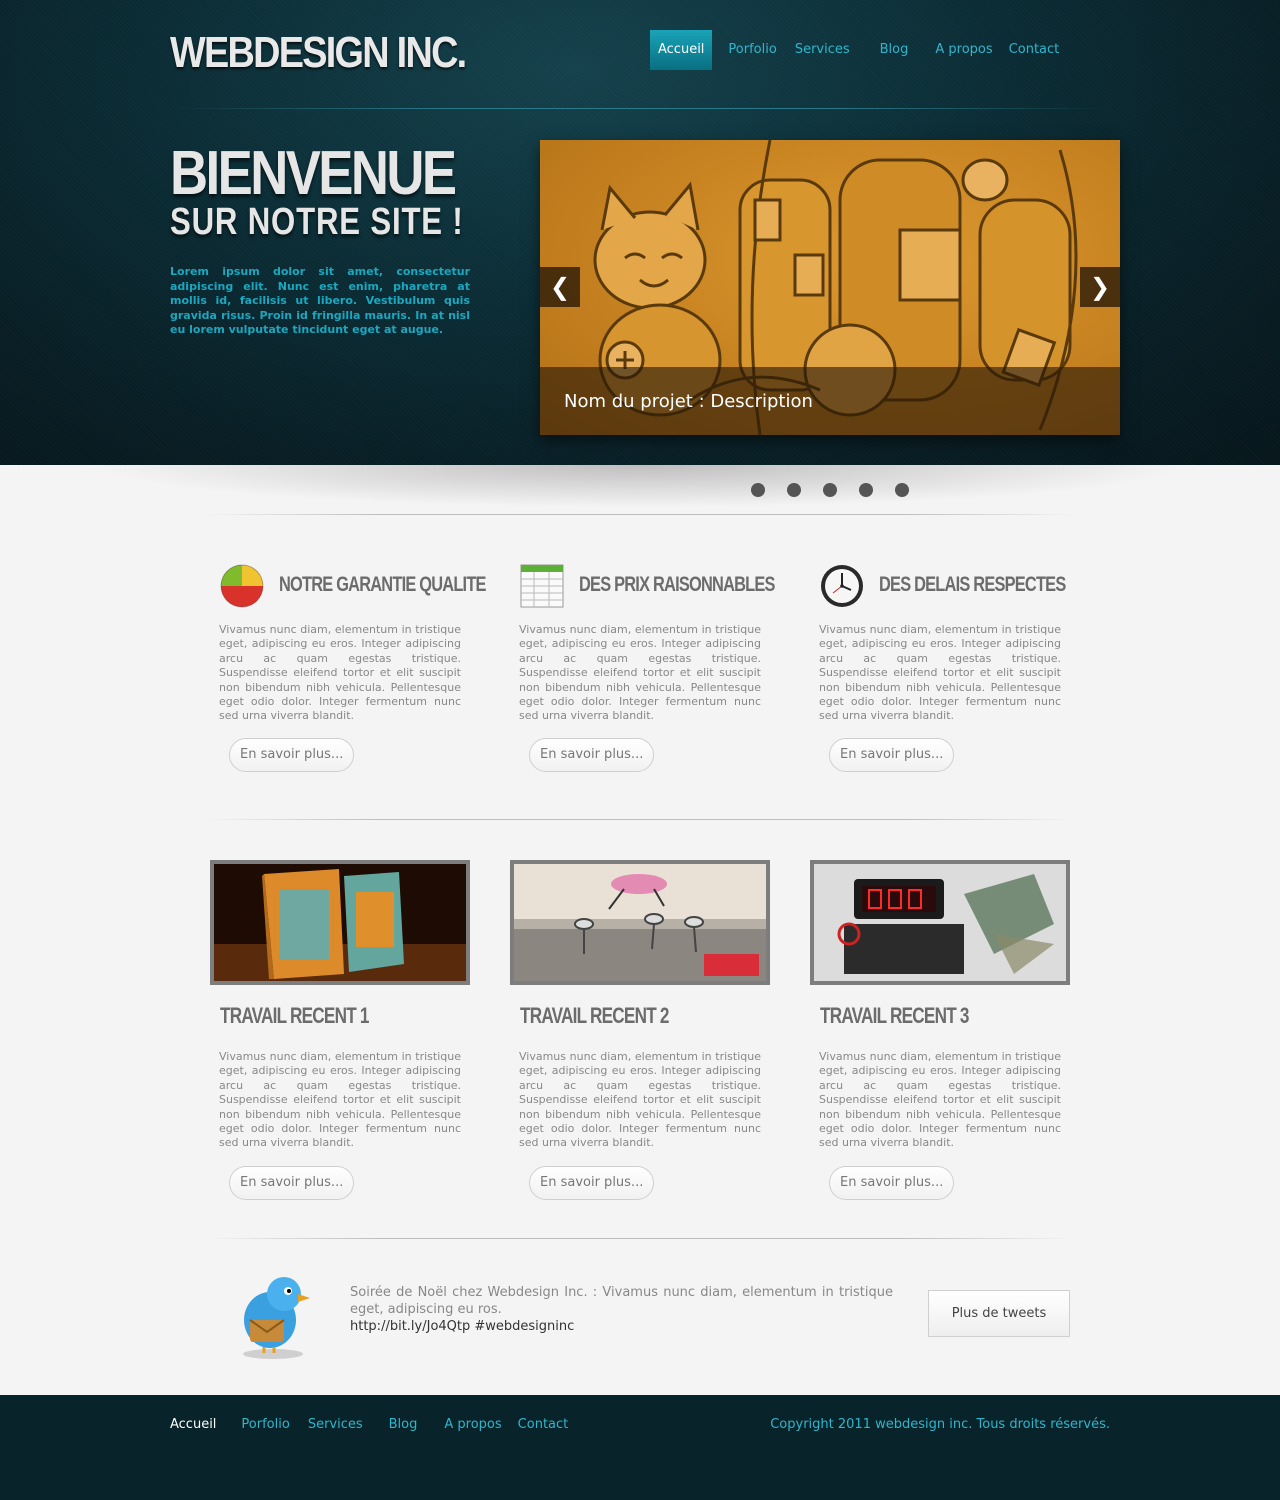 Image resolution: width=1280 pixels, height=1500 pixels. Describe the element at coordinates (265, 1424) in the screenshot. I see `footer-item-porfolio: Porfolio` at that location.